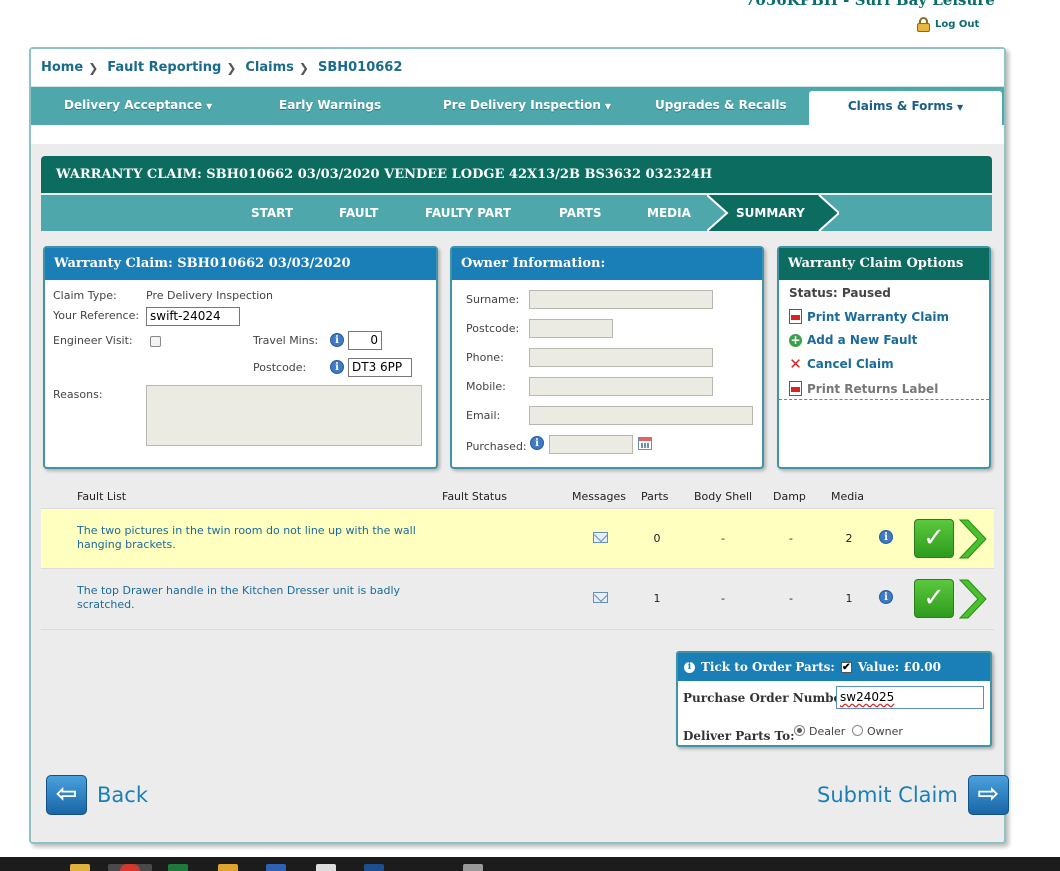  What do you see at coordinates (178, 867) in the screenshot?
I see `excel-icon` at bounding box center [178, 867].